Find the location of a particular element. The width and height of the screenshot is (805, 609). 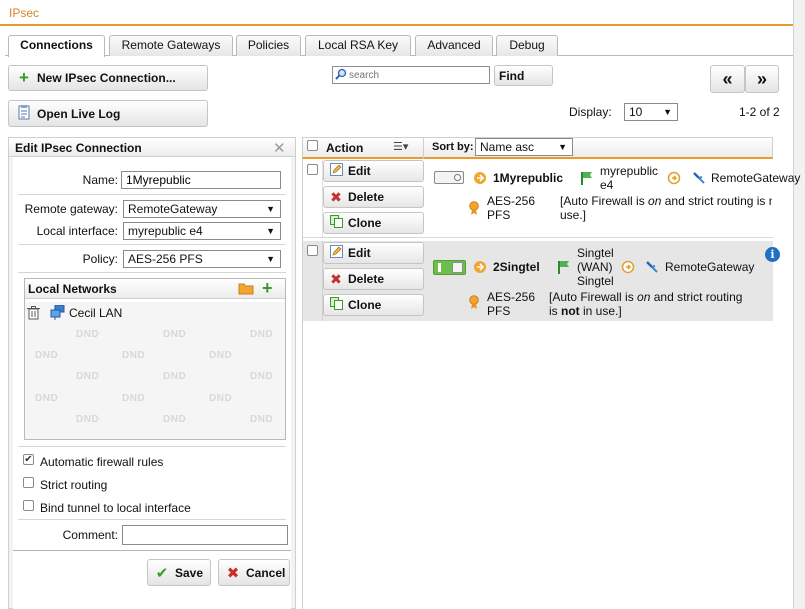

remote-gateway-label: Remote gateway: is located at coordinates (71, 209).